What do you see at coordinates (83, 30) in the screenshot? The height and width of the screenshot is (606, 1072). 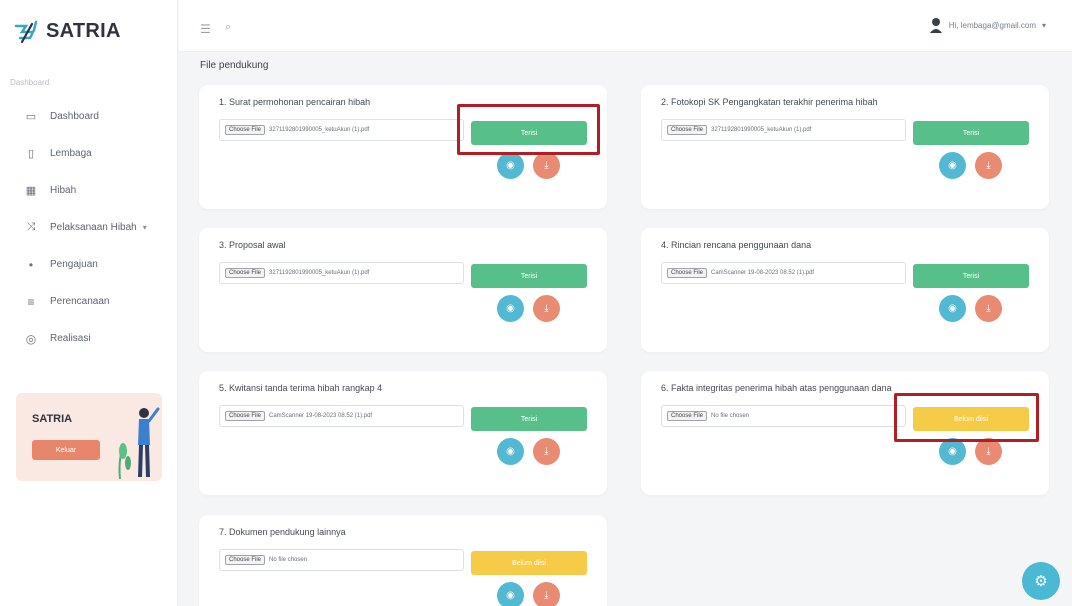 I see `app-name: SATRIA` at bounding box center [83, 30].